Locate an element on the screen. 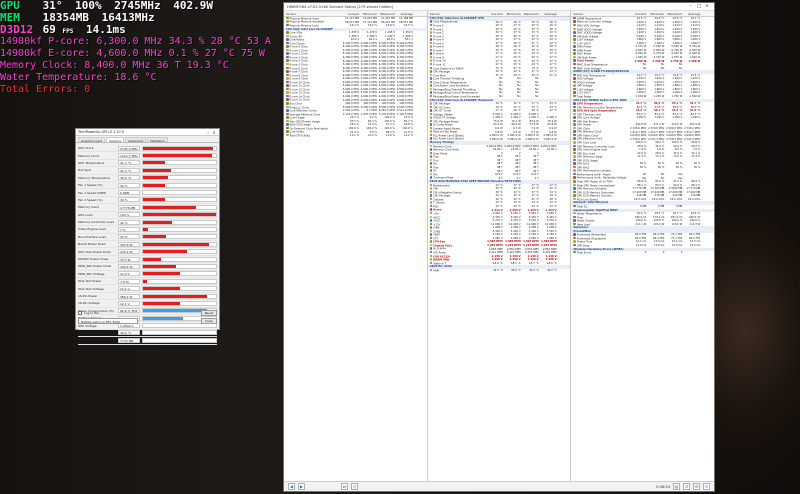 This screenshot has width=800, height=494. tab-sensors: Sensors is located at coordinates (115, 140).